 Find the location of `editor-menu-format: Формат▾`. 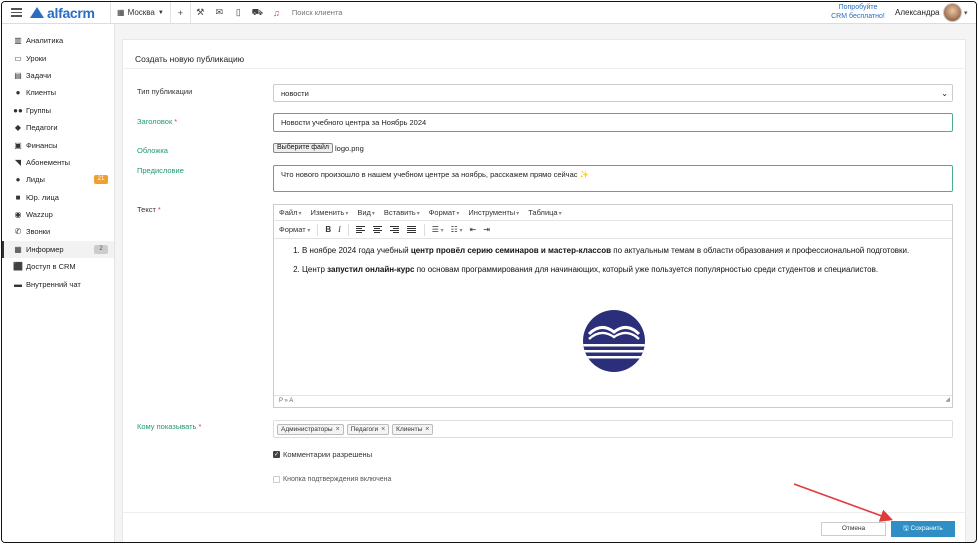

editor-menu-format: Формат▾ is located at coordinates (444, 212).